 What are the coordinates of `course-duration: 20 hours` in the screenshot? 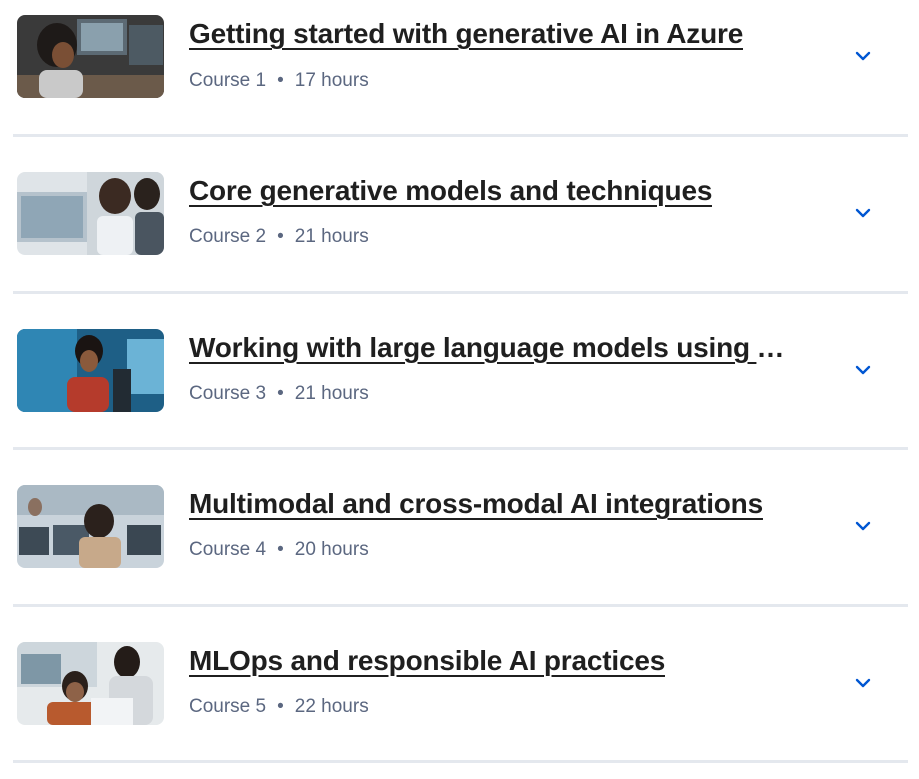 It's located at (331, 549).